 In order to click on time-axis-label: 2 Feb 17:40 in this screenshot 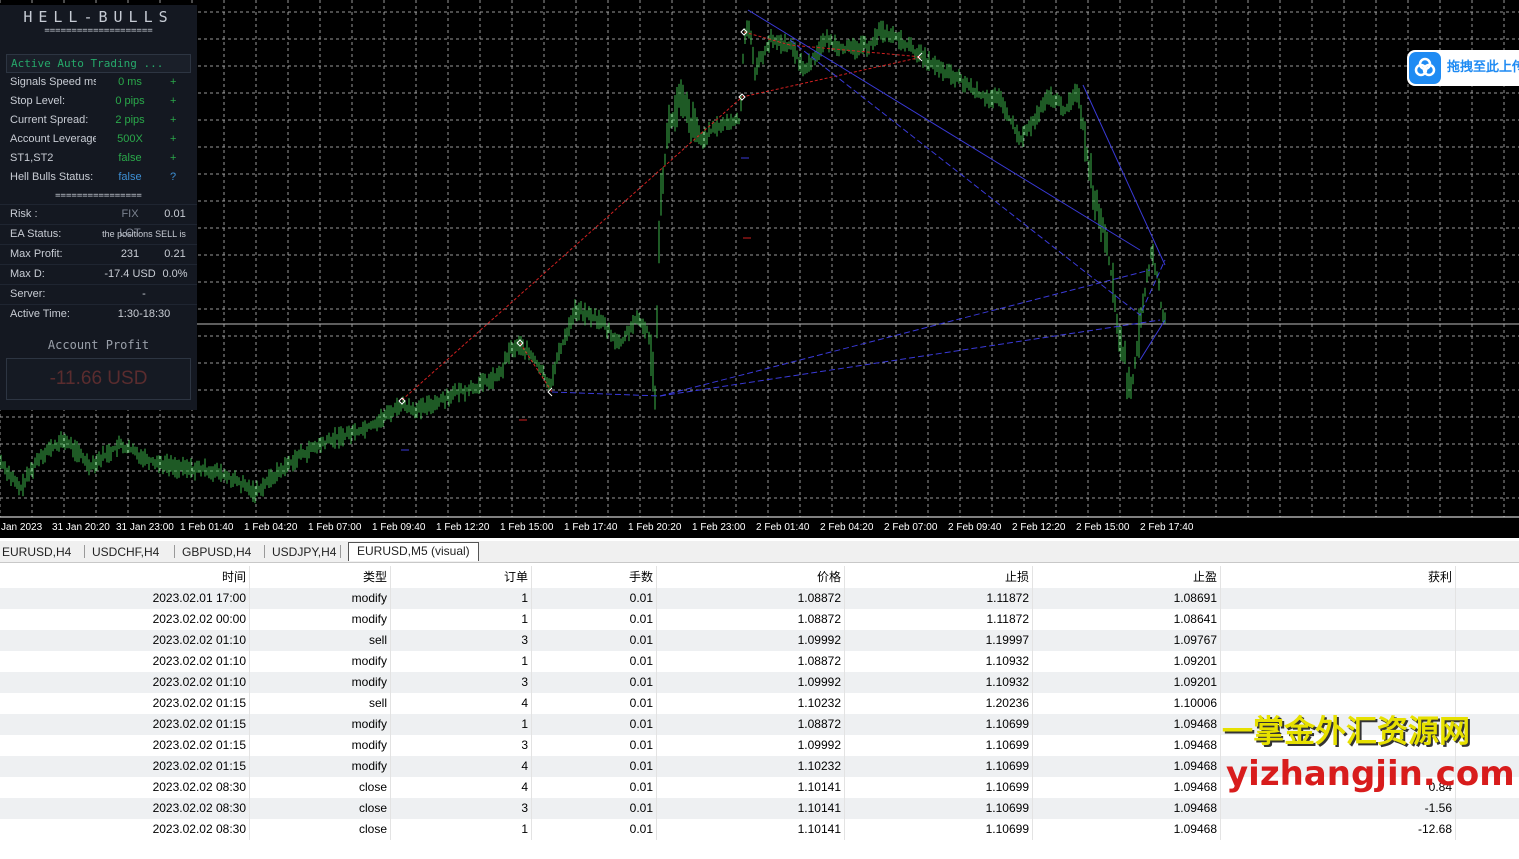, I will do `click(1167, 527)`.